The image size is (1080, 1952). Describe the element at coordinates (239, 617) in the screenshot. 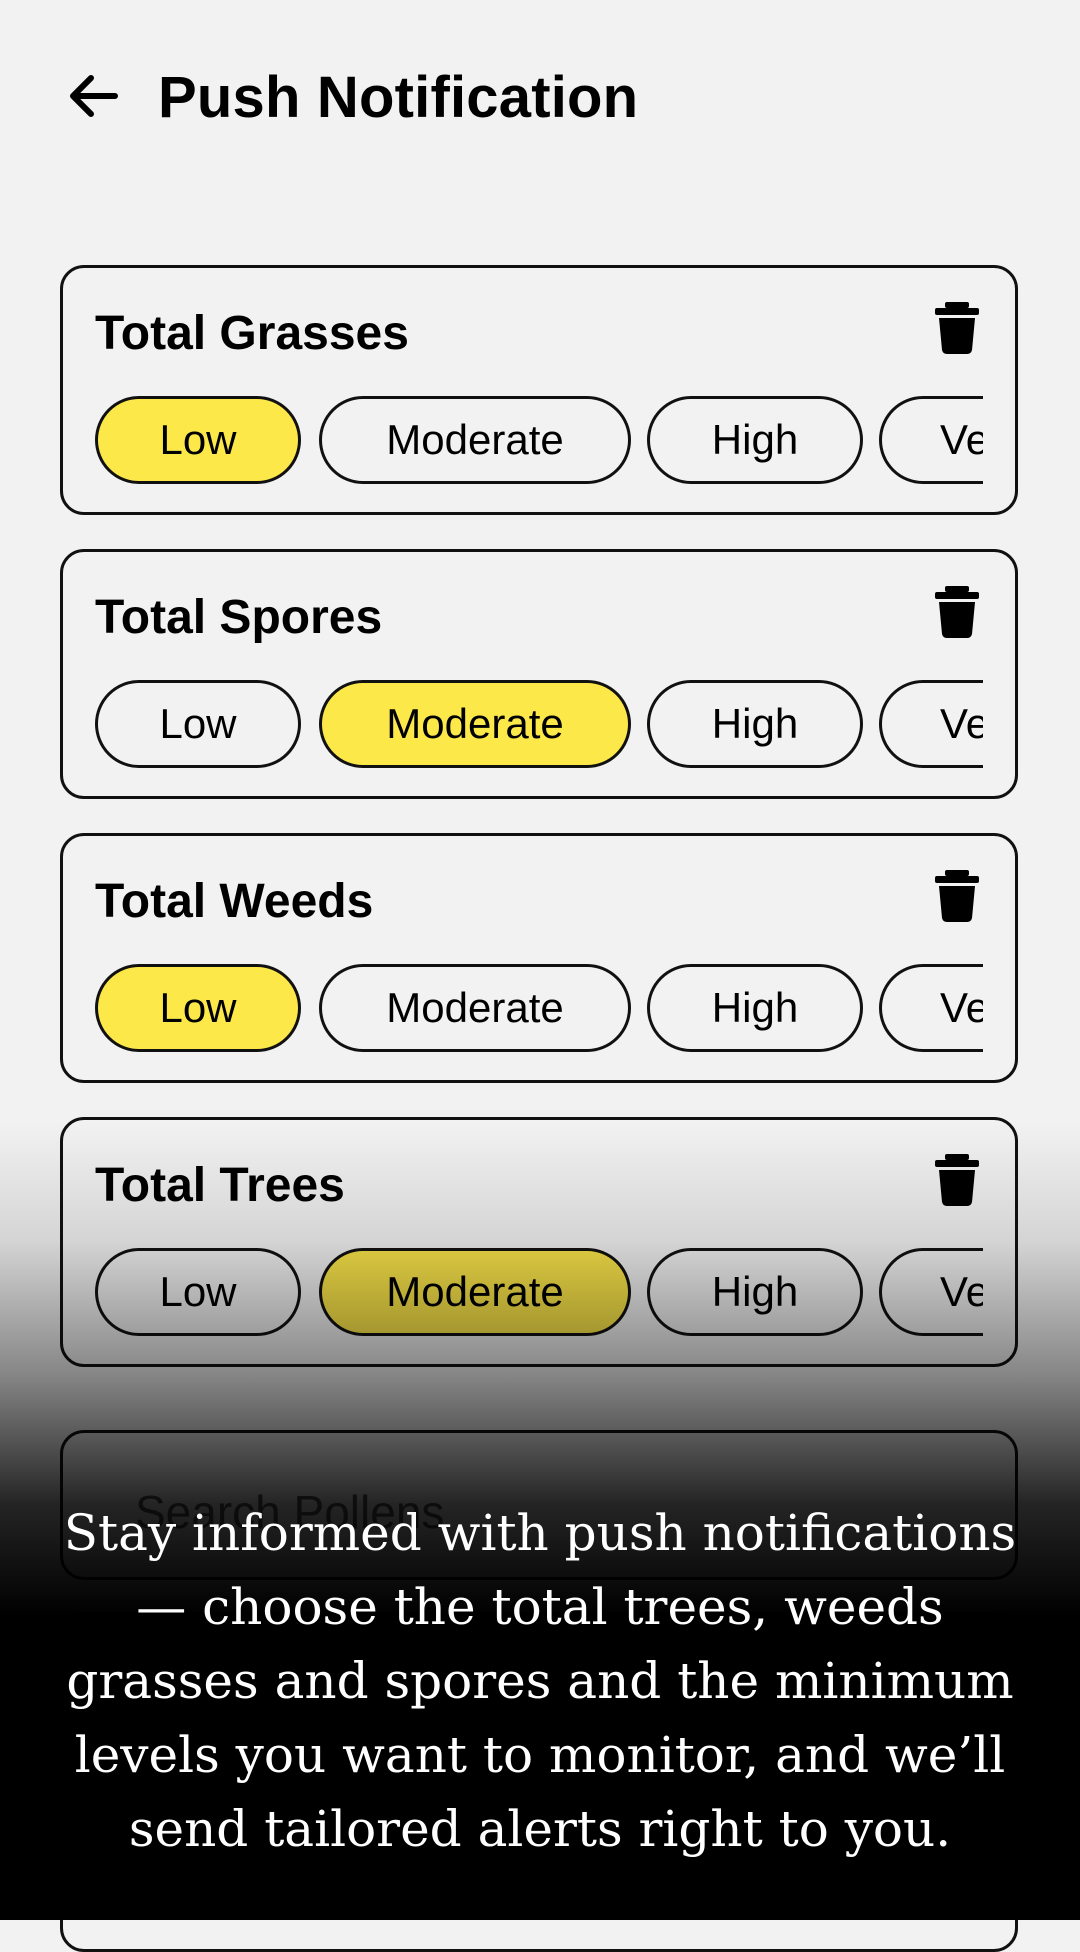

I see `card-title: Total Spores` at that location.